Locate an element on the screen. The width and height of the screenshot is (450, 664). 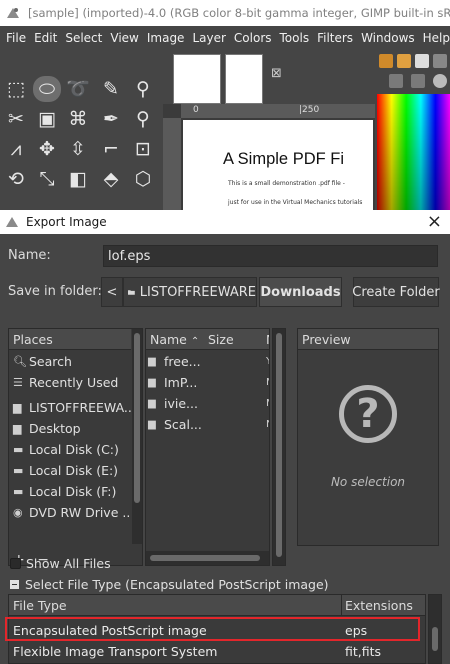
place-local-disk-c: ▬ Local Disk (C:) is located at coordinates (70, 449).